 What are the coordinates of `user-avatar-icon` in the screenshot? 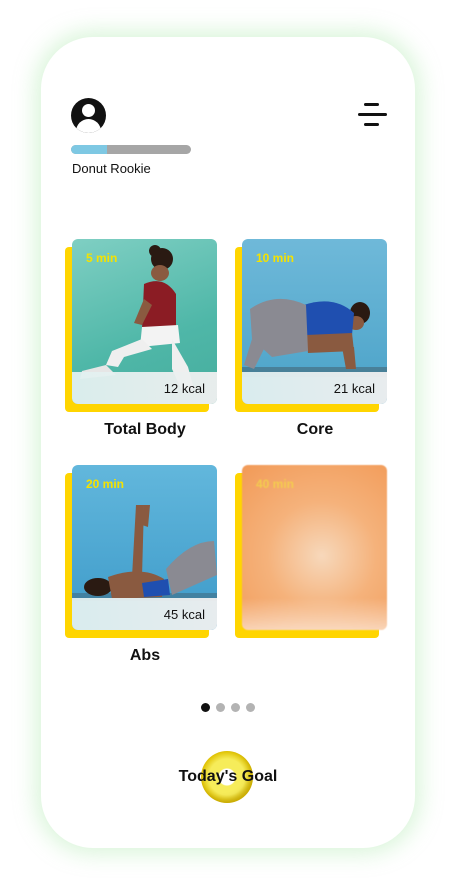 It's located at (88, 115).